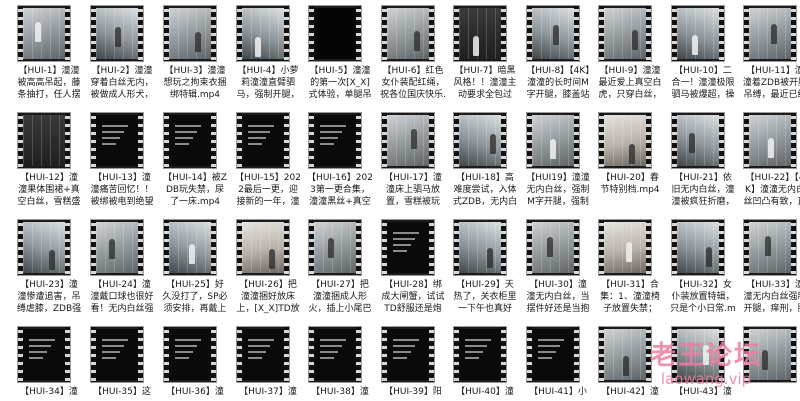  What do you see at coordinates (122, 190) in the screenshot?
I see `file-name: 【HUI-13】潼潼痛苦回忆！！被绑被电到绝望哭了一` at bounding box center [122, 190].